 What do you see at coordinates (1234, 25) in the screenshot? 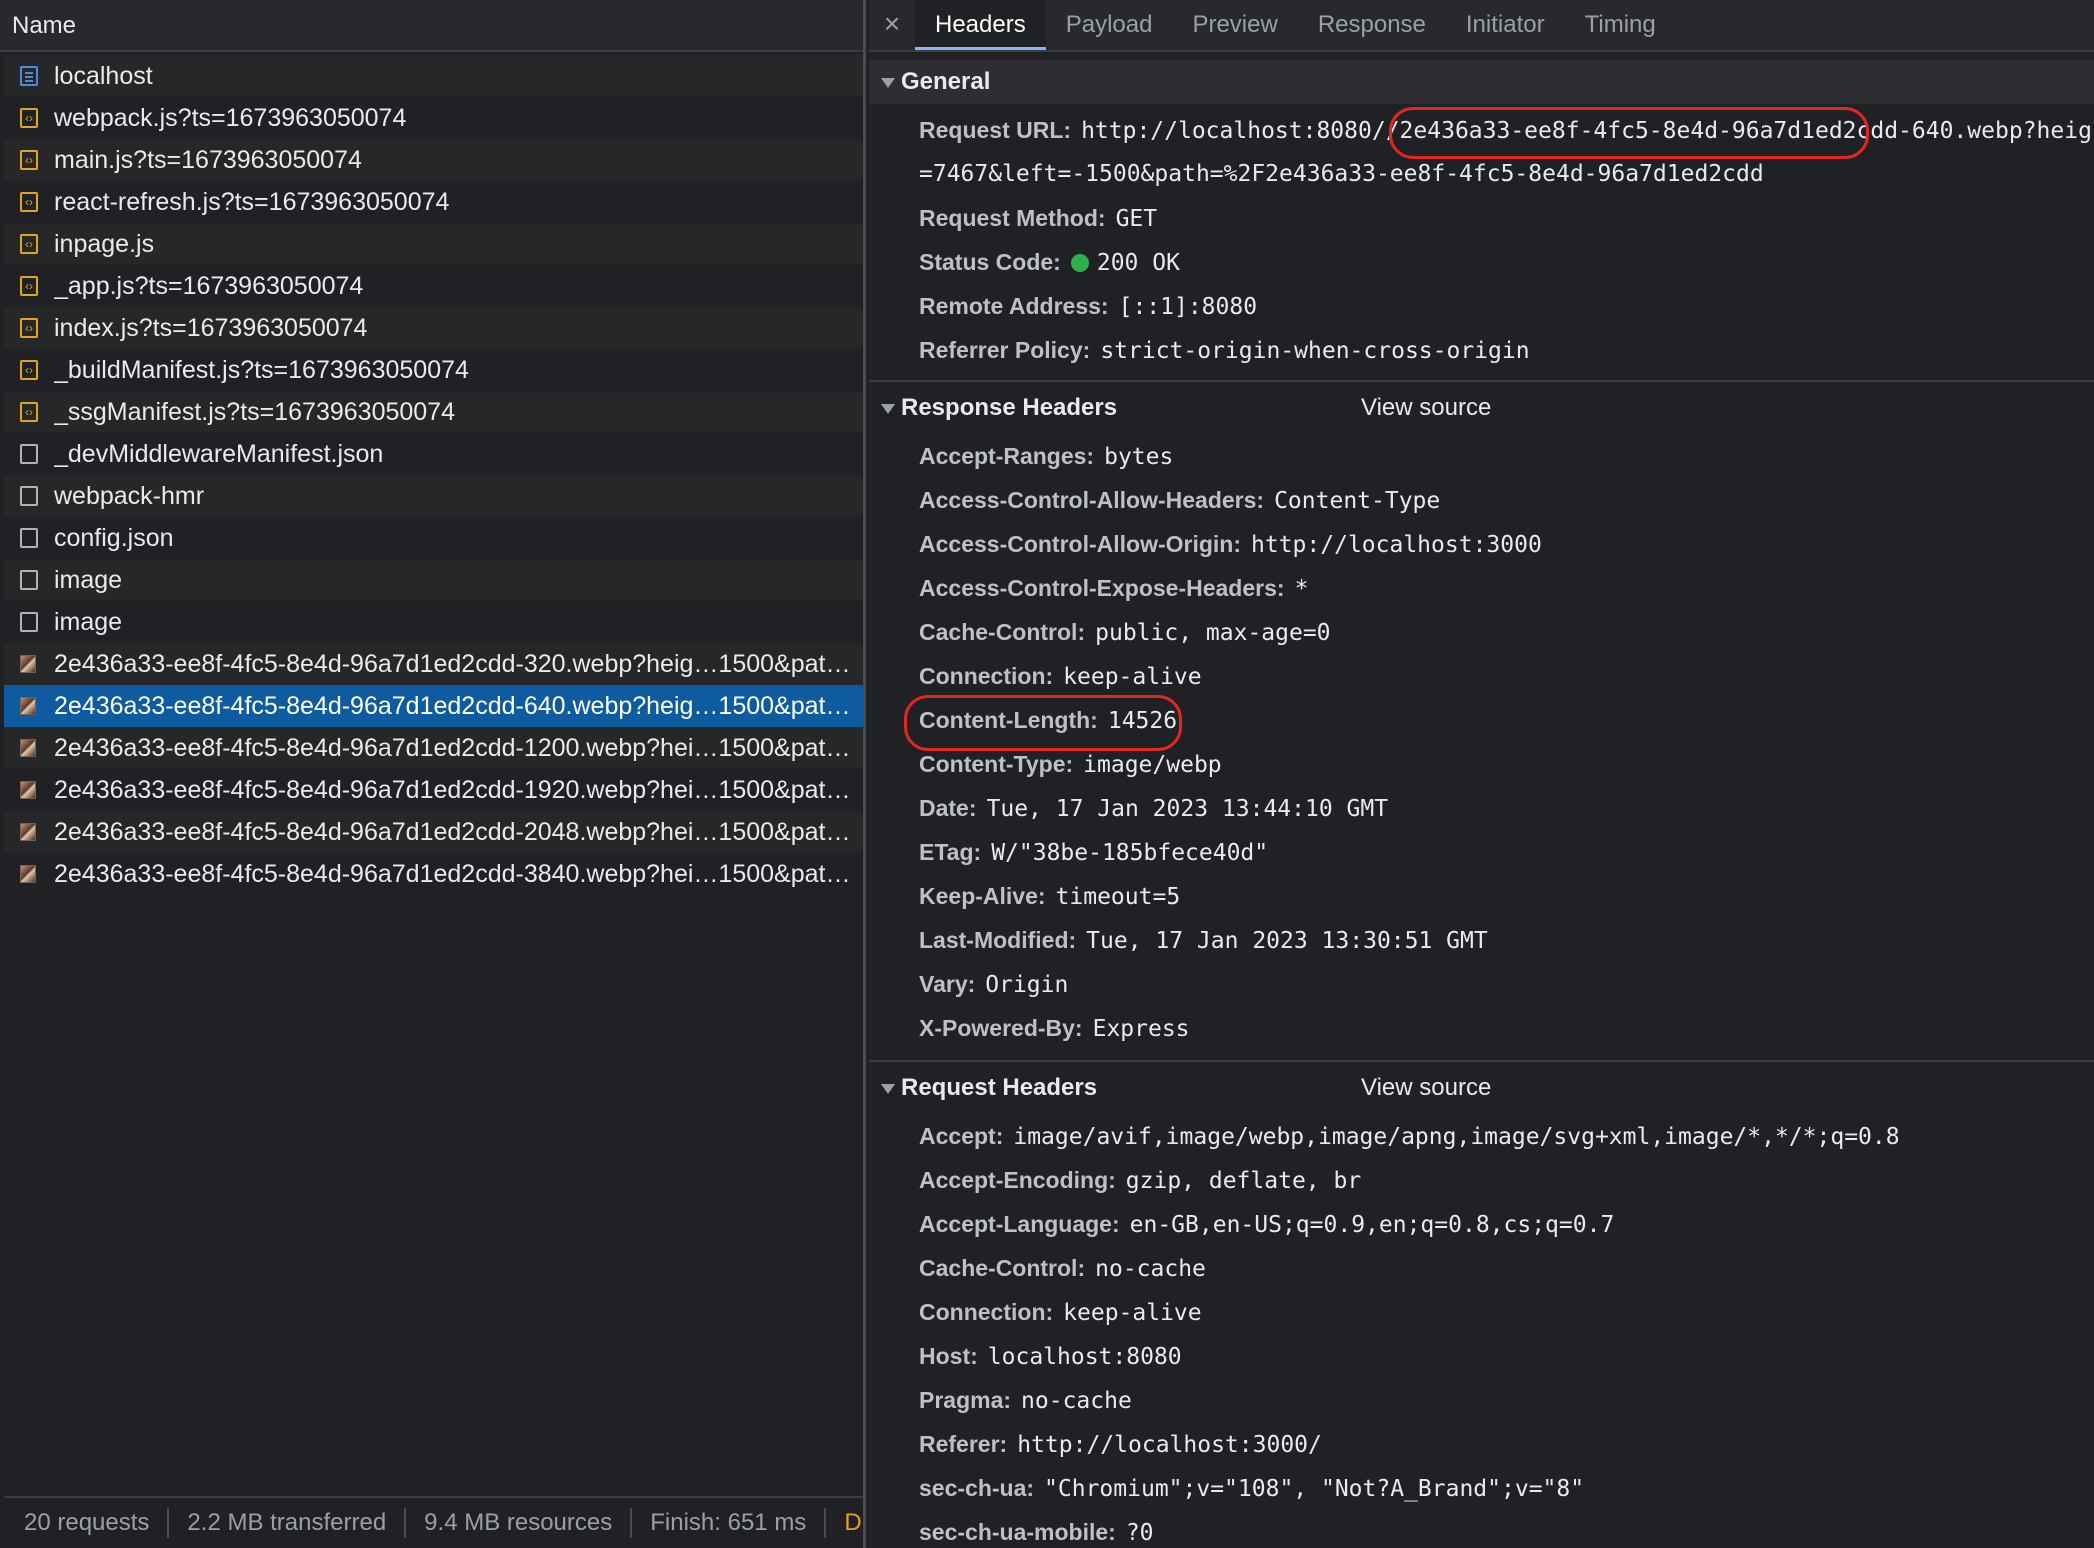
I see `tab-preview: Preview` at bounding box center [1234, 25].